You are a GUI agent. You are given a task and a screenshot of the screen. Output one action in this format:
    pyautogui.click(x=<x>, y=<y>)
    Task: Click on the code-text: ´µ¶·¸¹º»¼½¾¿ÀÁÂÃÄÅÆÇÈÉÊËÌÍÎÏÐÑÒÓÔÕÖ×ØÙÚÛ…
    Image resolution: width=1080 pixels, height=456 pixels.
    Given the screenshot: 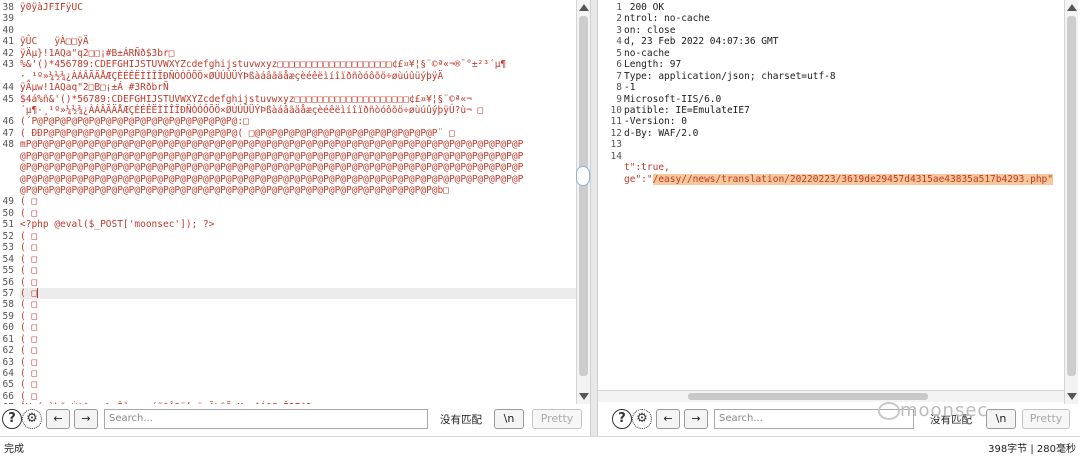 What is the action you would take?
    pyautogui.click(x=252, y=110)
    